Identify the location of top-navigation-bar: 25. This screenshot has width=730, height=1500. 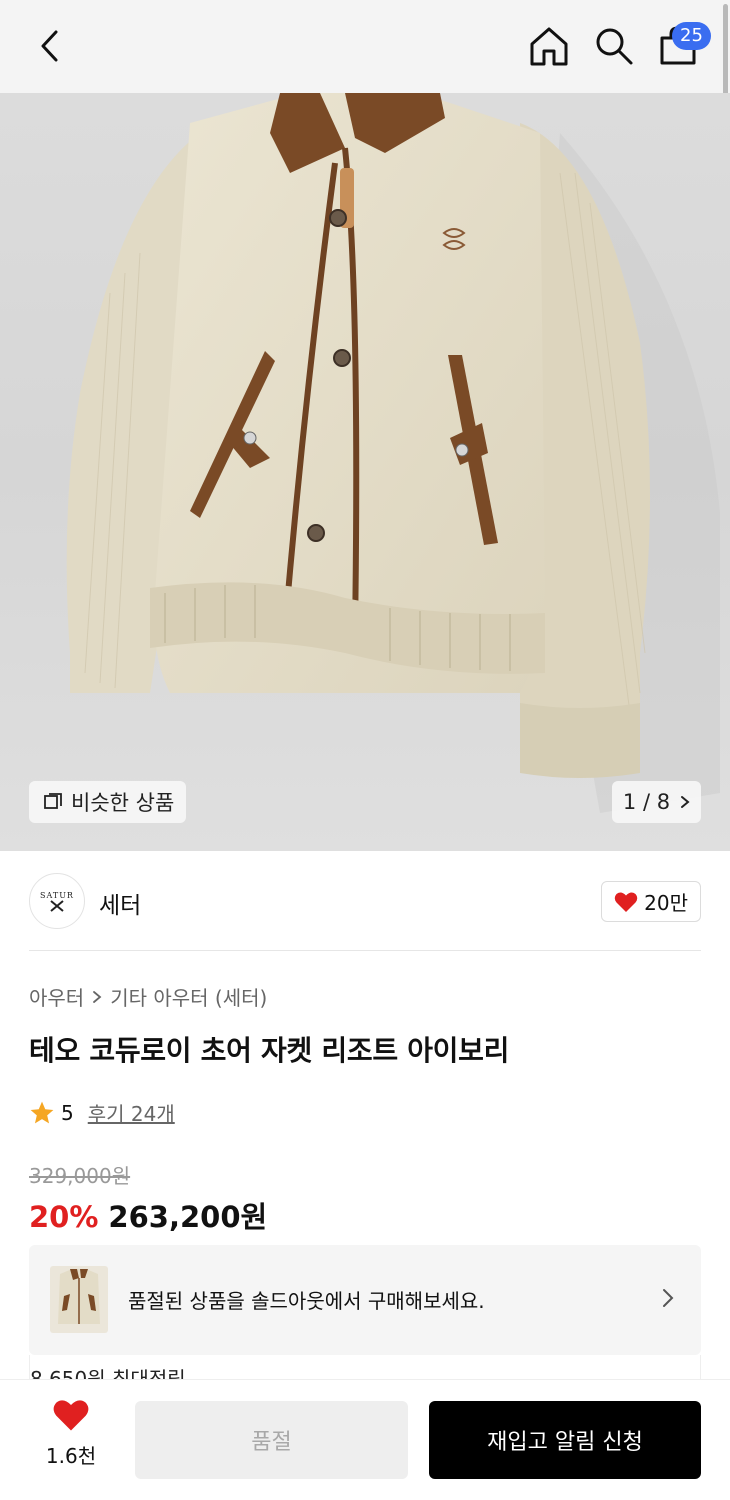
(365, 46).